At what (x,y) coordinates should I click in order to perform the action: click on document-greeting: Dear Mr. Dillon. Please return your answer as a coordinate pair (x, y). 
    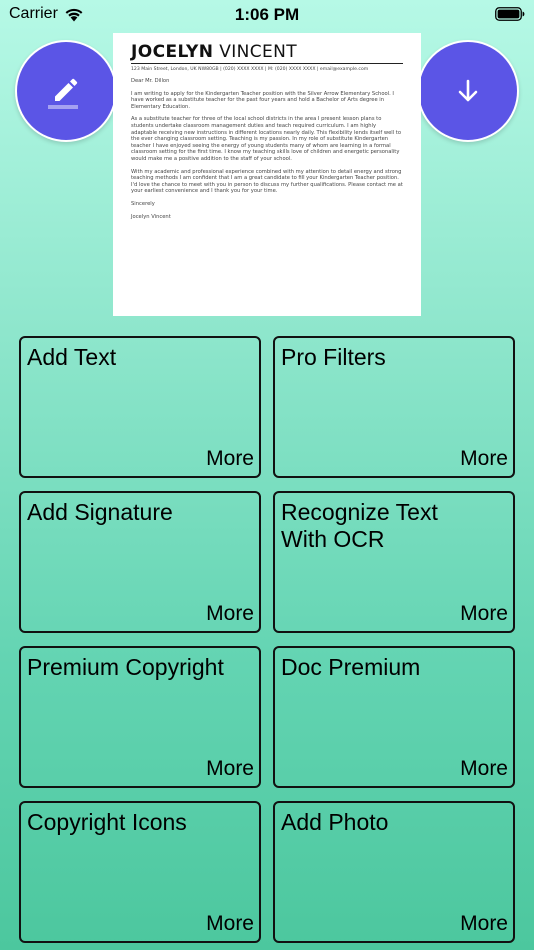
    Looking at the image, I should click on (150, 81).